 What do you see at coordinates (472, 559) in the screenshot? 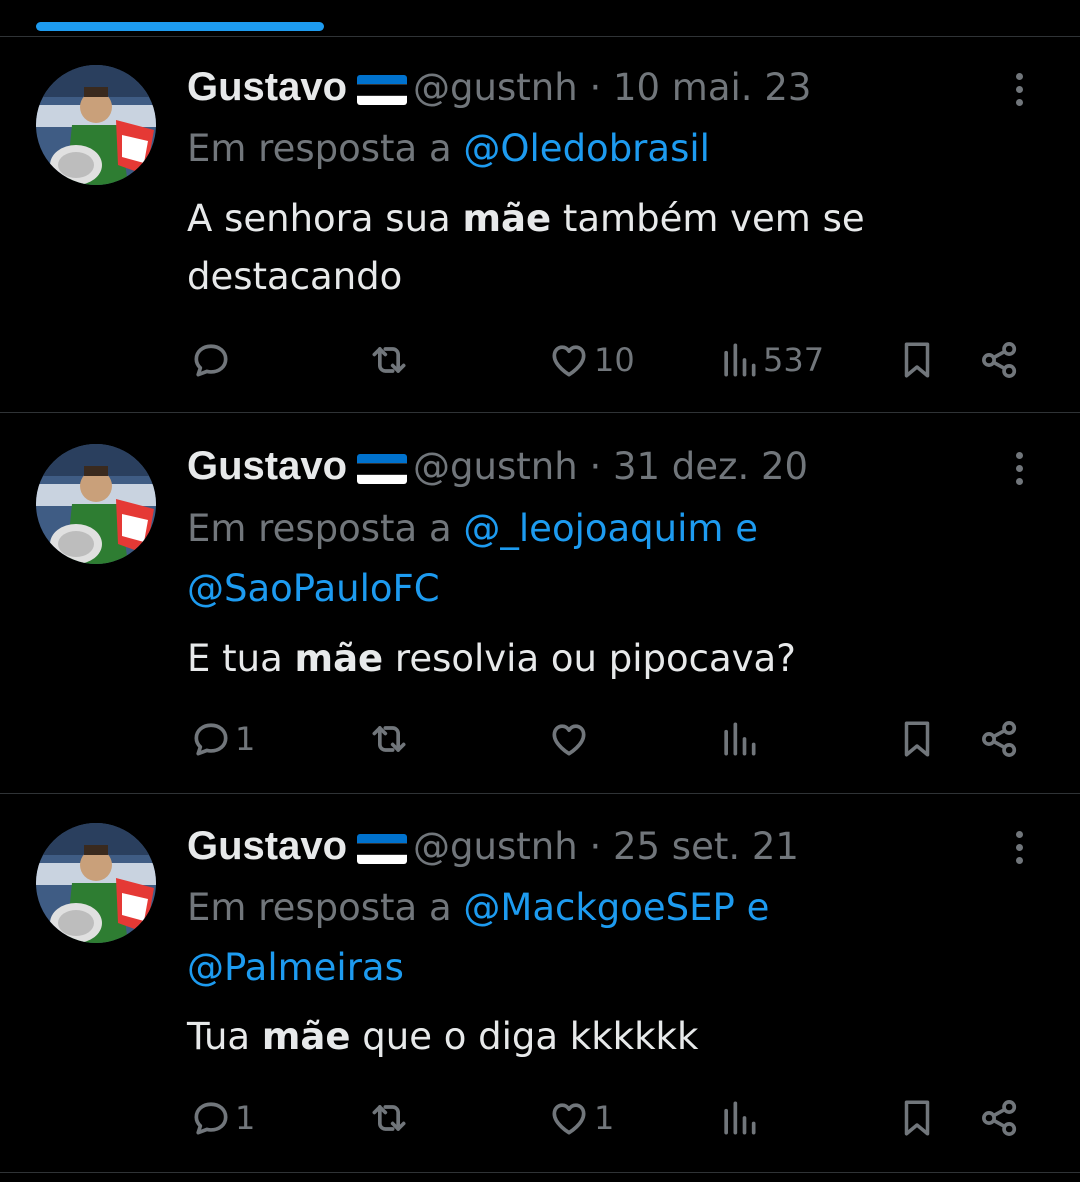
I see `reply-context: Em resposta a @_leojoaquim e @SaoPauloFC` at bounding box center [472, 559].